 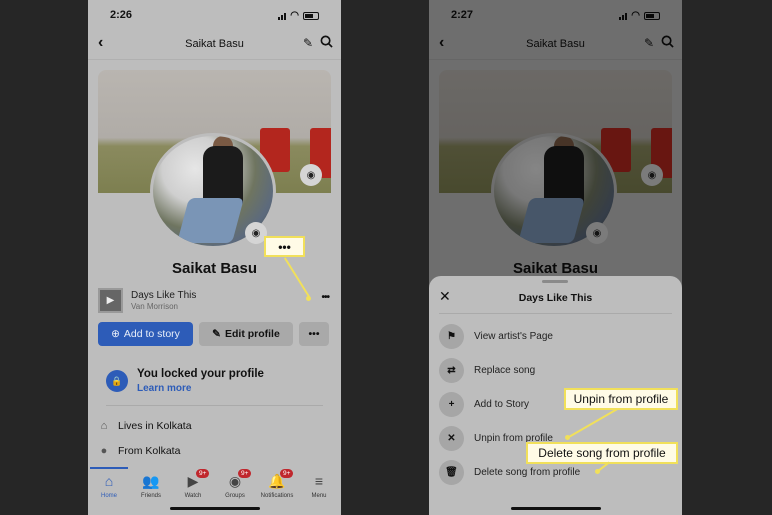 I want to click on search-icon, so click(x=326, y=41).